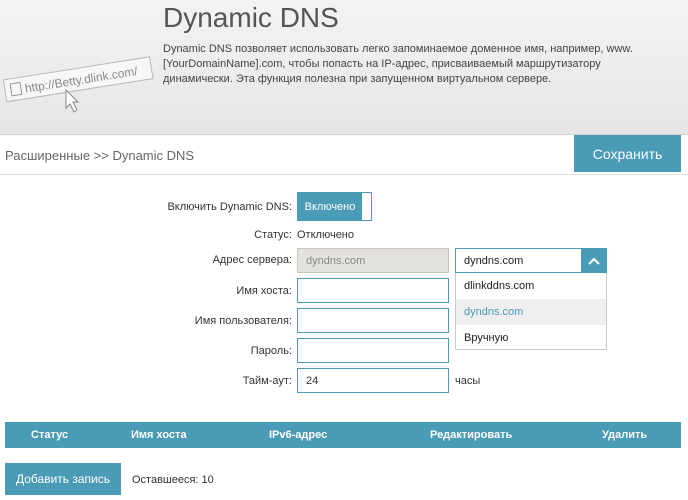 This screenshot has width=688, height=500. What do you see at coordinates (63, 479) in the screenshot?
I see `add-record-button: Добавить запись` at bounding box center [63, 479].